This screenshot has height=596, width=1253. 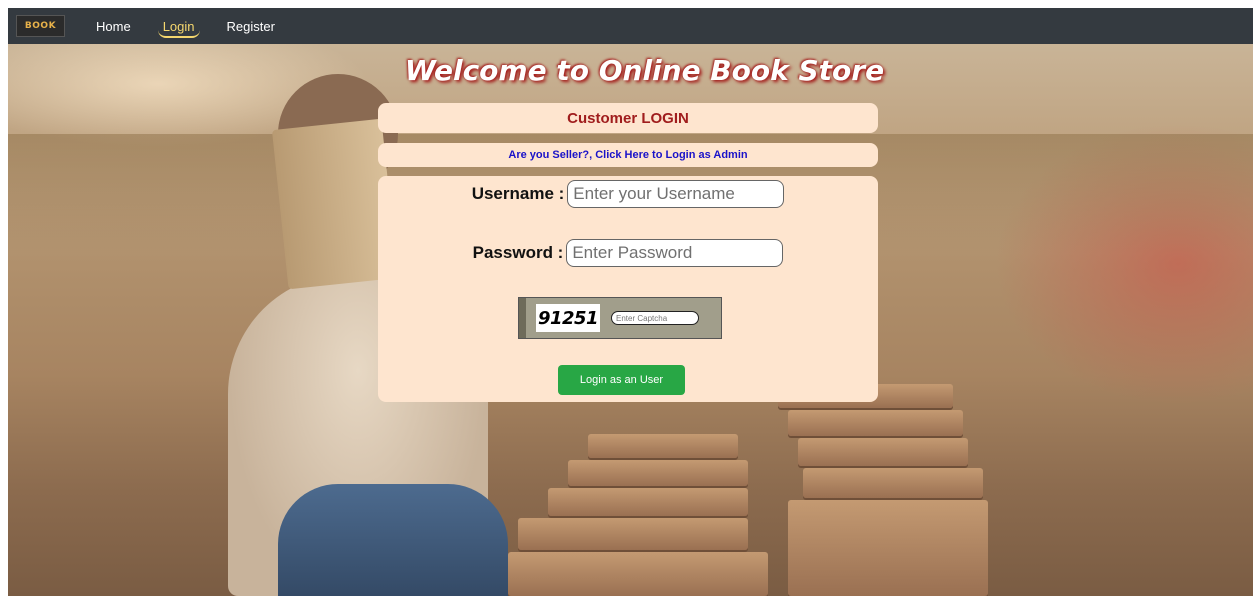 What do you see at coordinates (675, 253) in the screenshot?
I see `password-input` at bounding box center [675, 253].